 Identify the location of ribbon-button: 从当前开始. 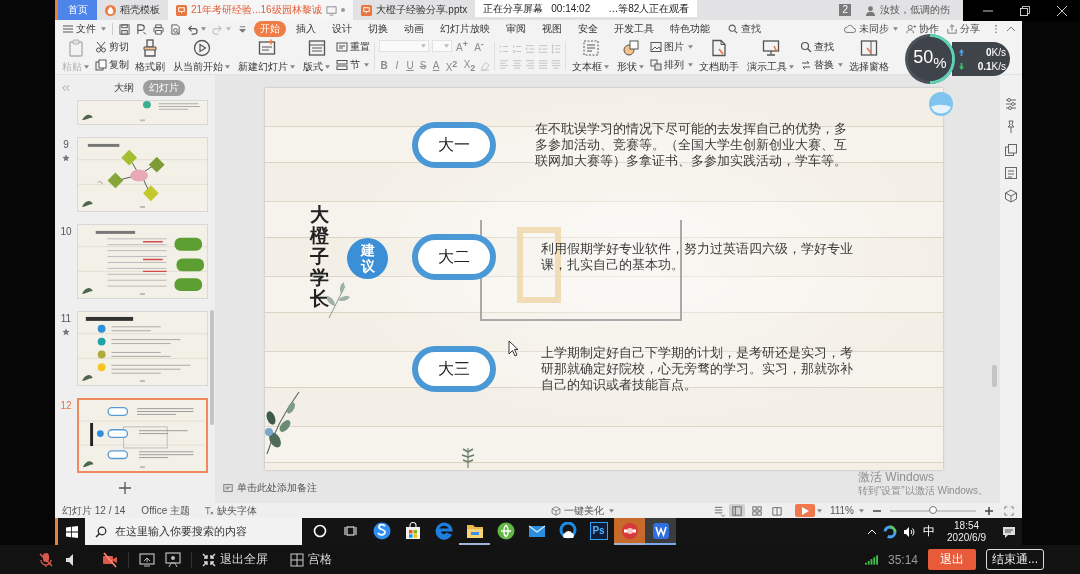
(201, 56).